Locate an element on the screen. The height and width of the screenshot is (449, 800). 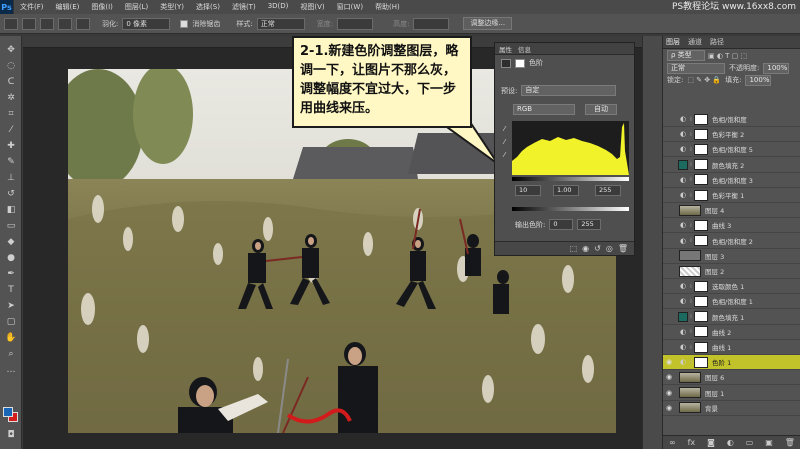
add-selection-icon is located at coordinates (47, 23).